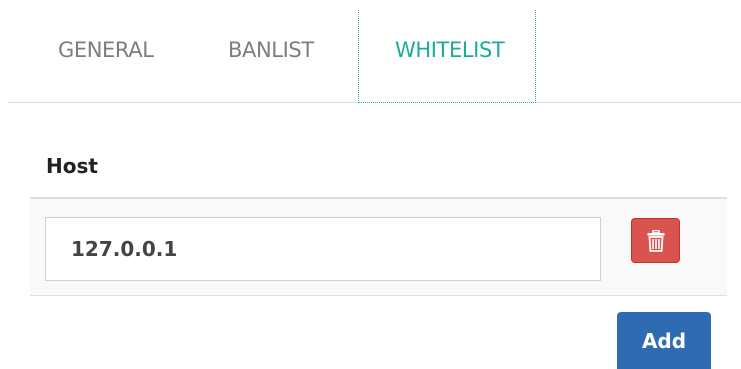  What do you see at coordinates (271, 50) in the screenshot?
I see `tab-banlist: BANLIST` at bounding box center [271, 50].